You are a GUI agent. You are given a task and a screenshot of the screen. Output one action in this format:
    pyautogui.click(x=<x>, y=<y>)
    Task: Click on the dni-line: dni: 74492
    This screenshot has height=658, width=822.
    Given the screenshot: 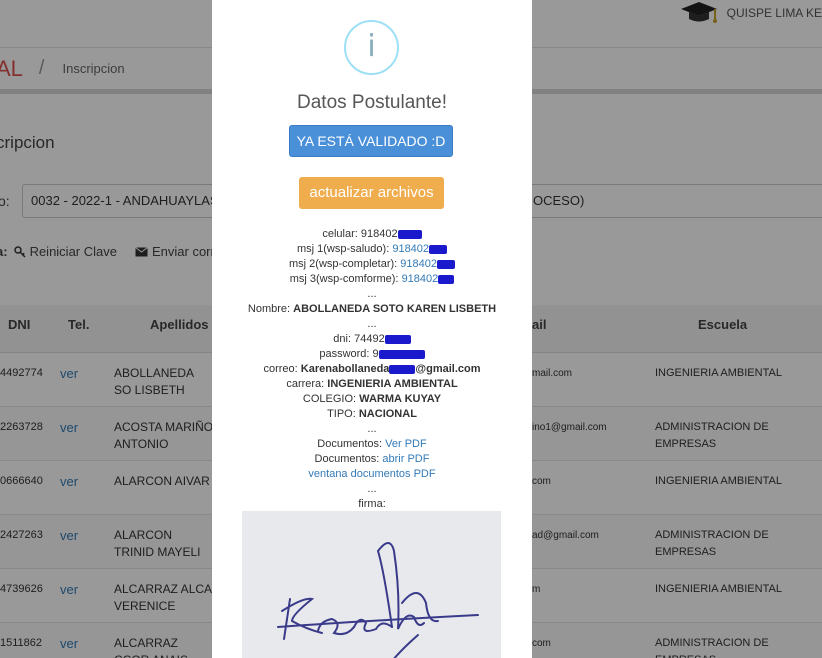 What is the action you would take?
    pyautogui.click(x=372, y=339)
    